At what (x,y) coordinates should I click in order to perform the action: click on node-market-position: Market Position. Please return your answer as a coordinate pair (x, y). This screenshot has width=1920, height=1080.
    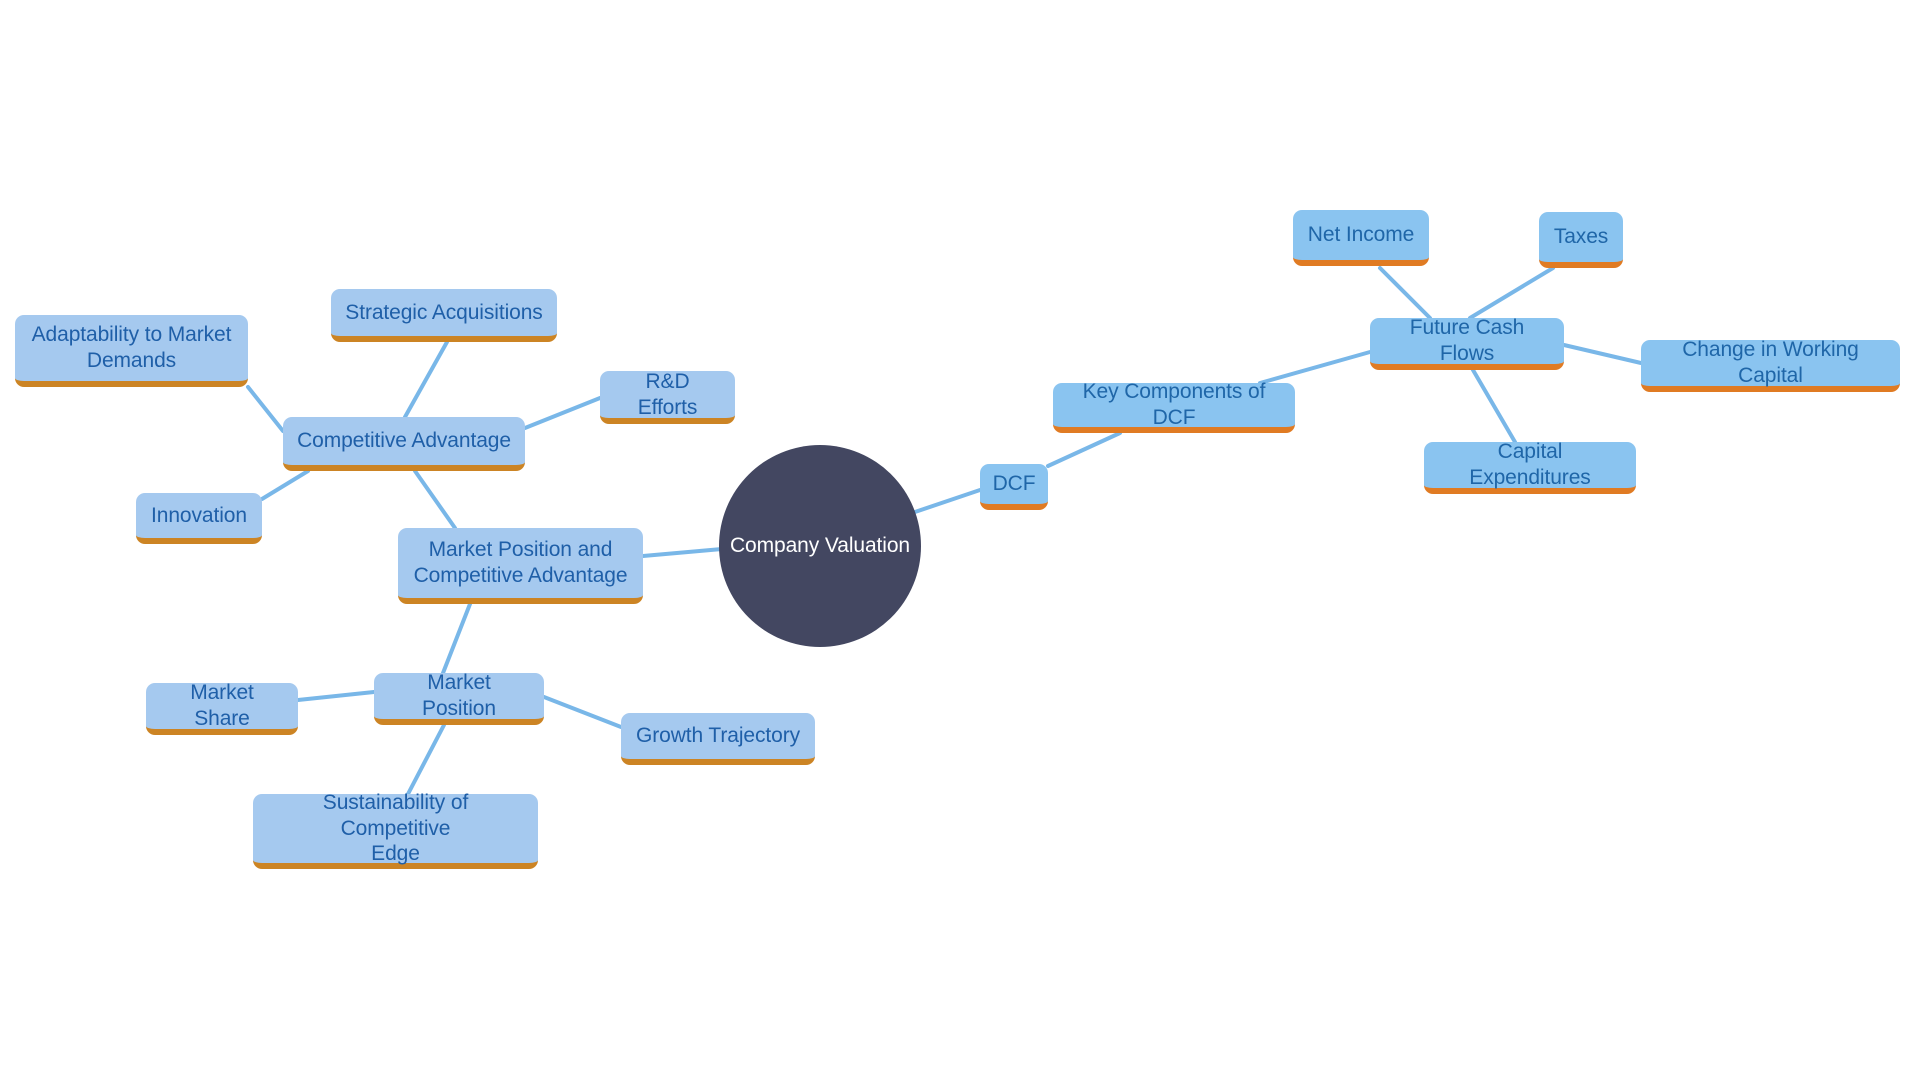
    Looking at the image, I should click on (459, 698).